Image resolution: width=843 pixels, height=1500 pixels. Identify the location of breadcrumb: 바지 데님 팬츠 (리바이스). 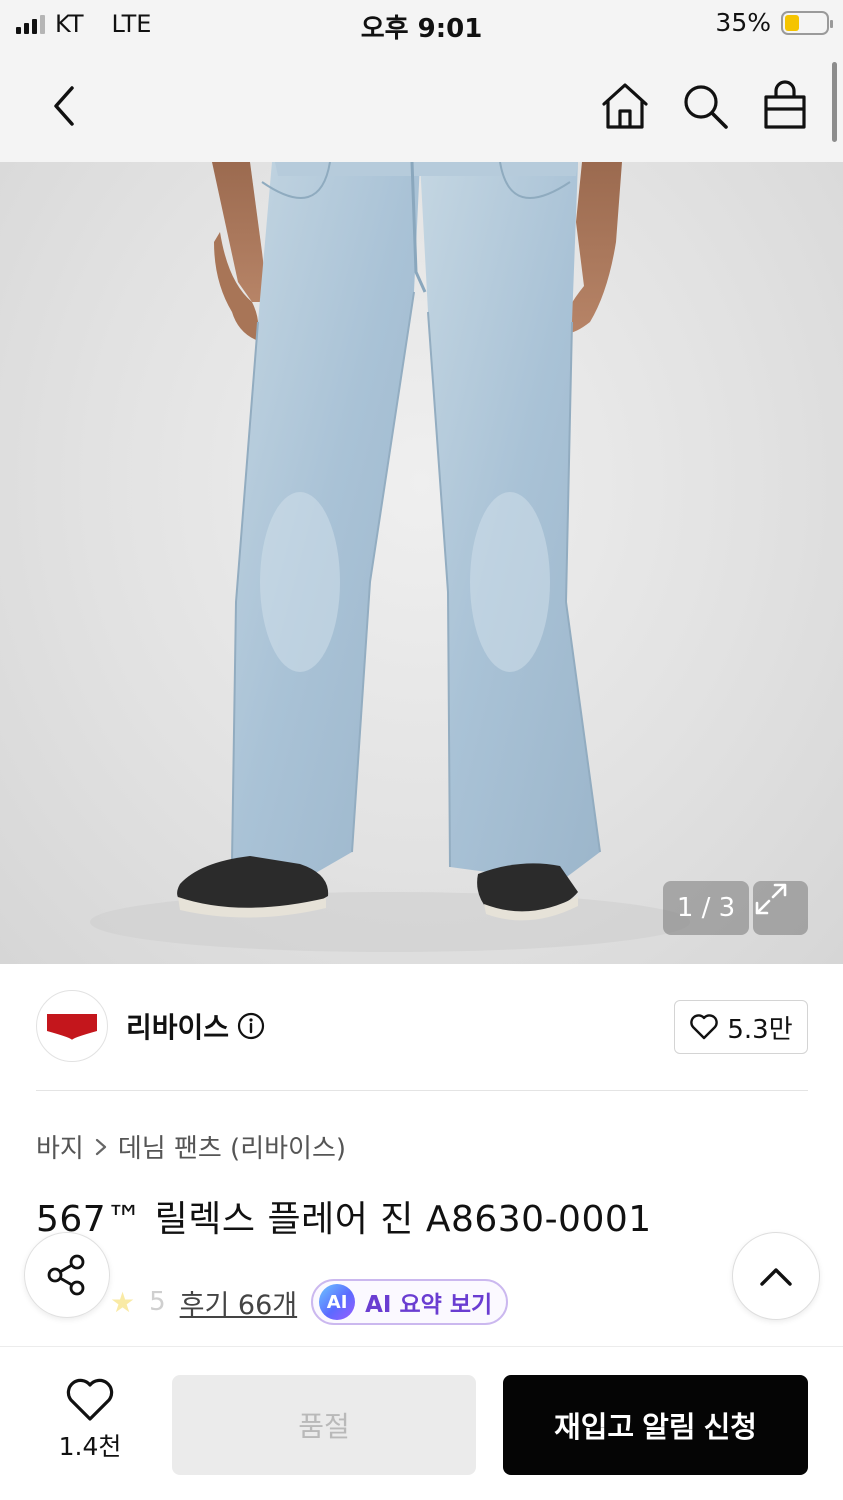
(191, 1146).